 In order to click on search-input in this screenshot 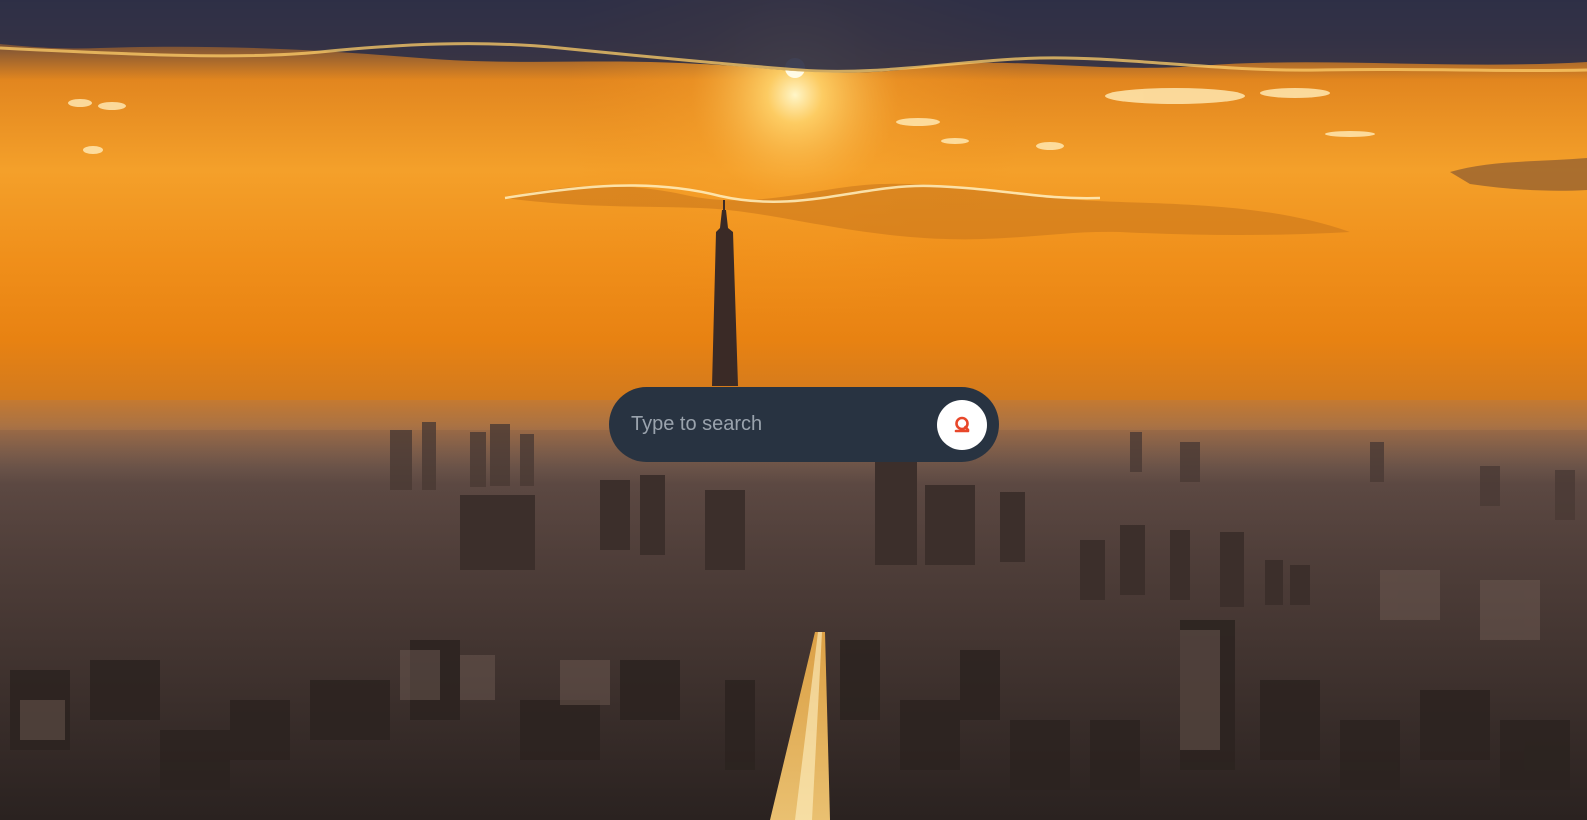, I will do `click(783, 424)`.